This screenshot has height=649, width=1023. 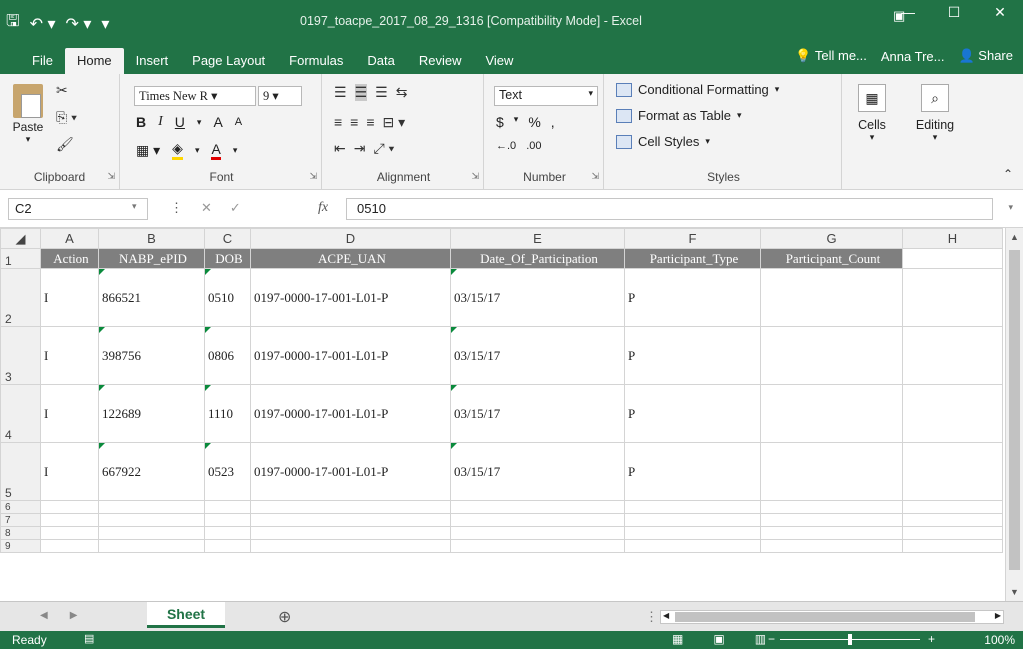 I want to click on cancel-icon: ✕, so click(x=206, y=208).